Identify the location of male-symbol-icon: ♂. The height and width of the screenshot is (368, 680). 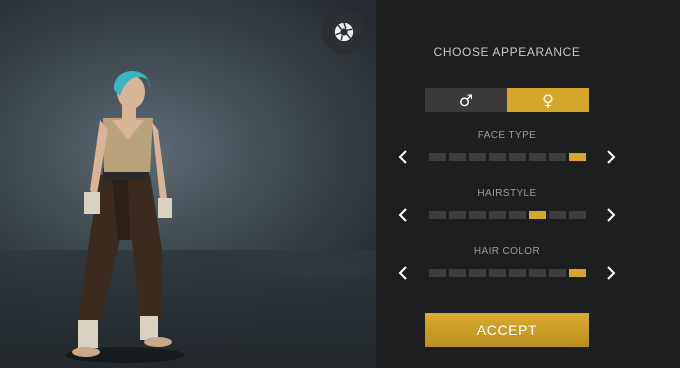
(466, 100).